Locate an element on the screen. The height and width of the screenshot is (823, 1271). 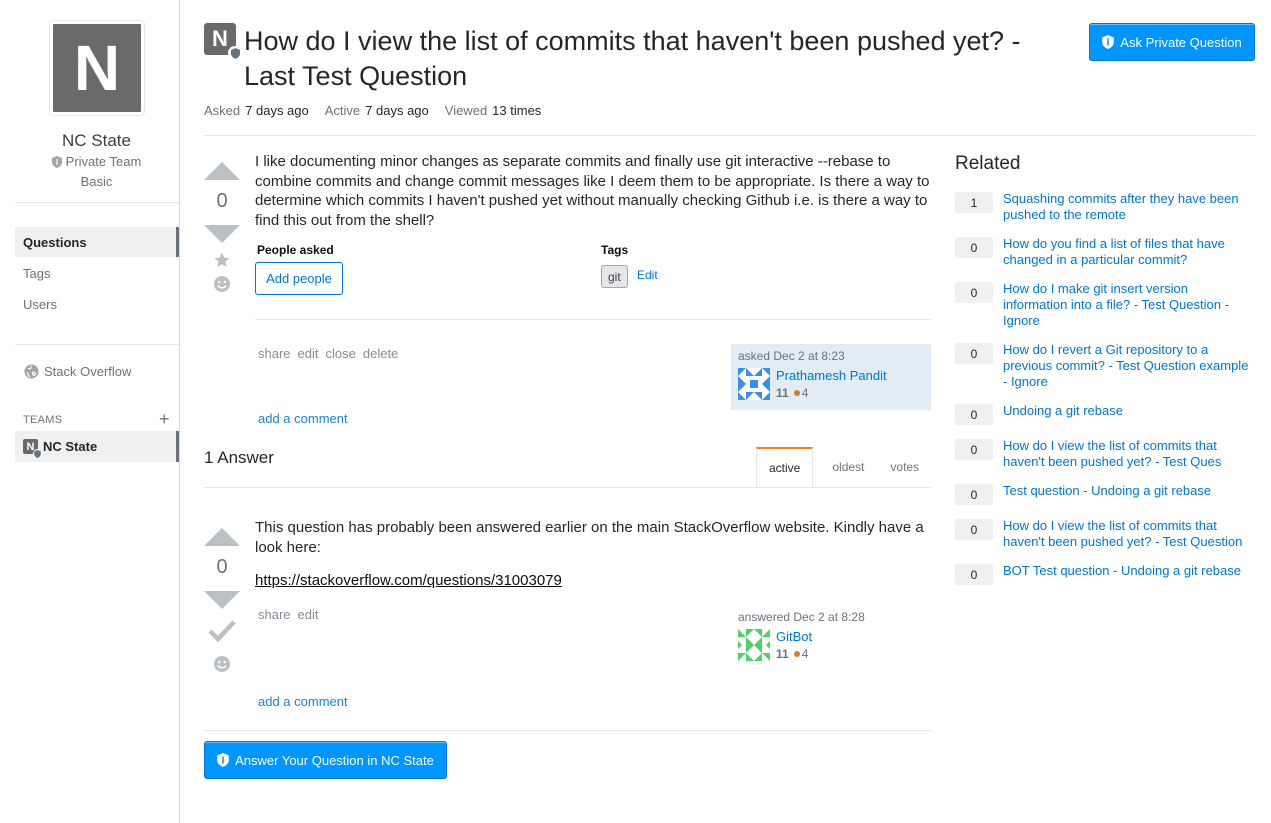
answered-time: answered Dec 2 at 8:28 is located at coordinates (831, 617).